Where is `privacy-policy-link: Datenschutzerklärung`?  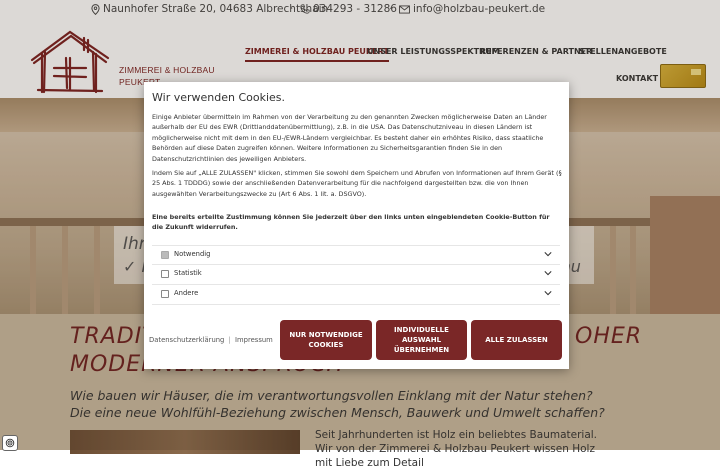 privacy-policy-link: Datenschutzerklärung is located at coordinates (186, 340).